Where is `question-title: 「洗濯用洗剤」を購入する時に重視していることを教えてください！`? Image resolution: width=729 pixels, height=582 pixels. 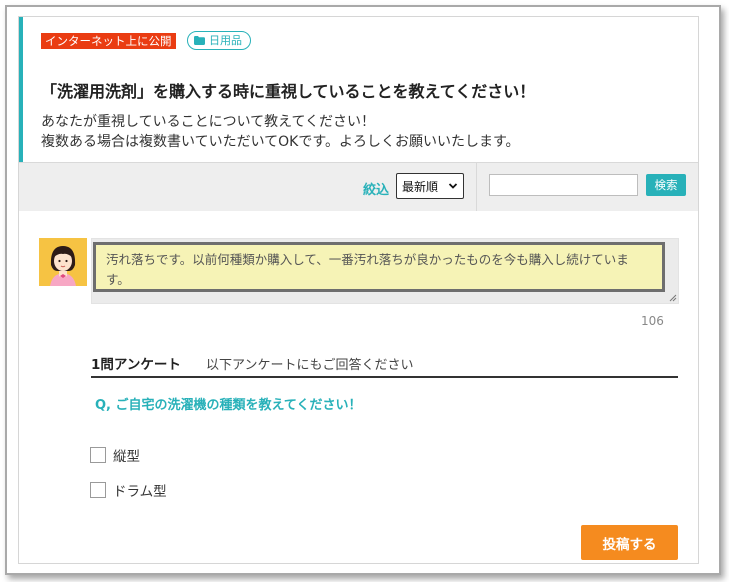
question-title: 「洗濯用洗剤」を購入する時に重視していることを教えてください！ is located at coordinates (288, 91).